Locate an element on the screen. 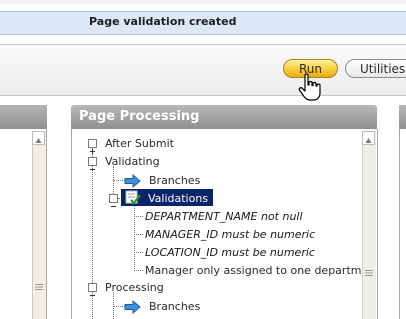 This screenshot has width=406, height=319. vertical-scrollbar is located at coordinates (369, 225).